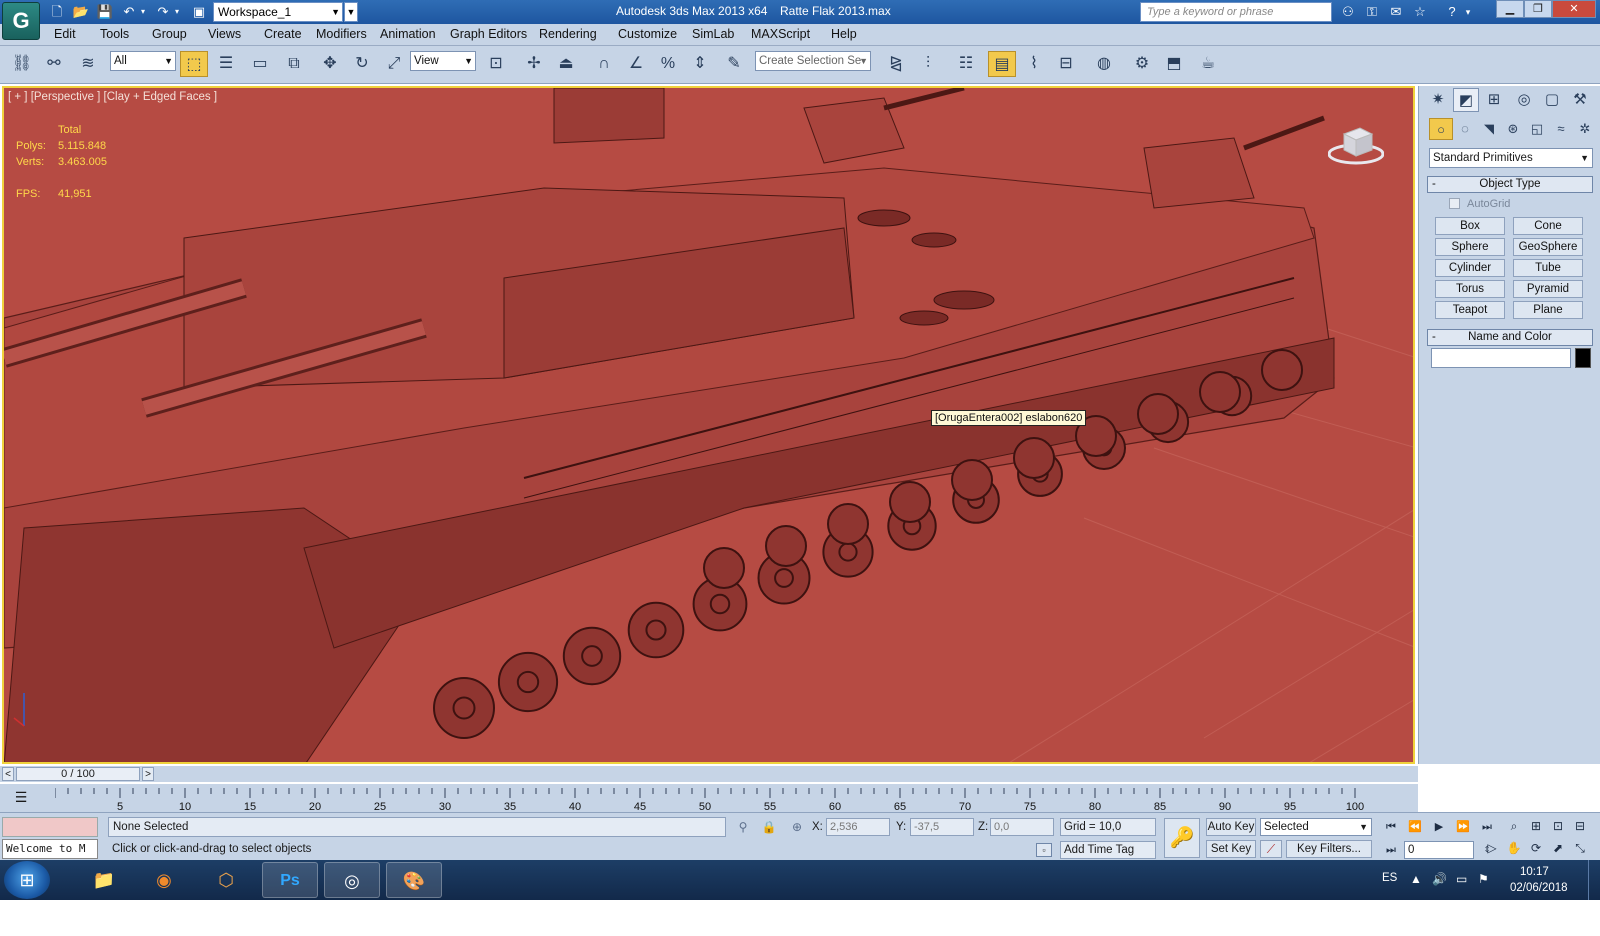 The width and height of the screenshot is (1600, 936). Describe the element at coordinates (1548, 247) in the screenshot. I see `geosphere-button: GeoSphere` at that location.